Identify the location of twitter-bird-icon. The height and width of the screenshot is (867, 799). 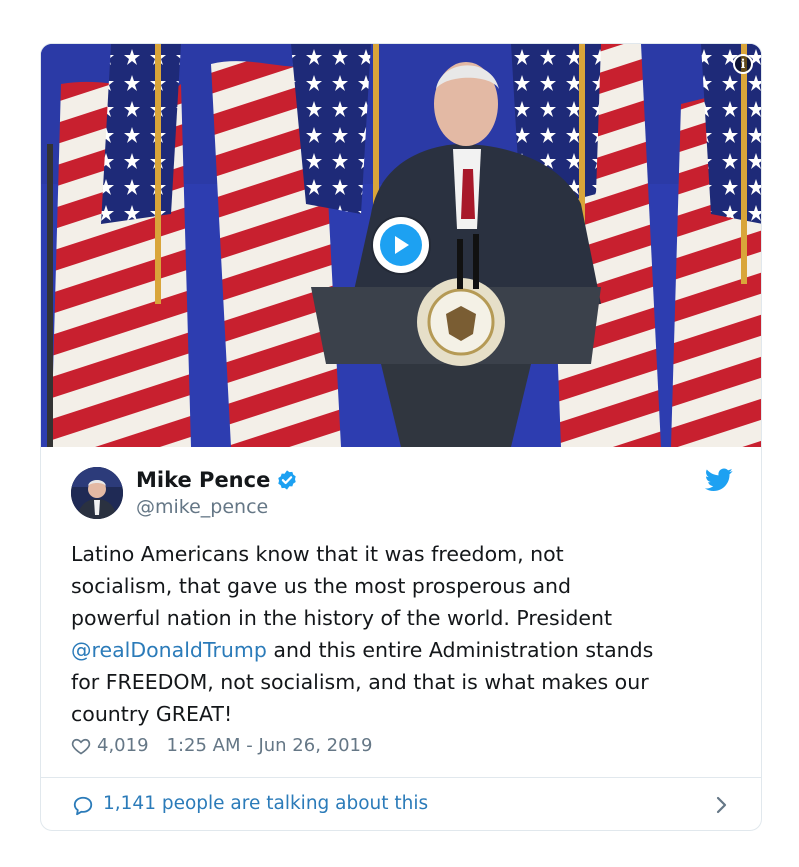
(718, 481).